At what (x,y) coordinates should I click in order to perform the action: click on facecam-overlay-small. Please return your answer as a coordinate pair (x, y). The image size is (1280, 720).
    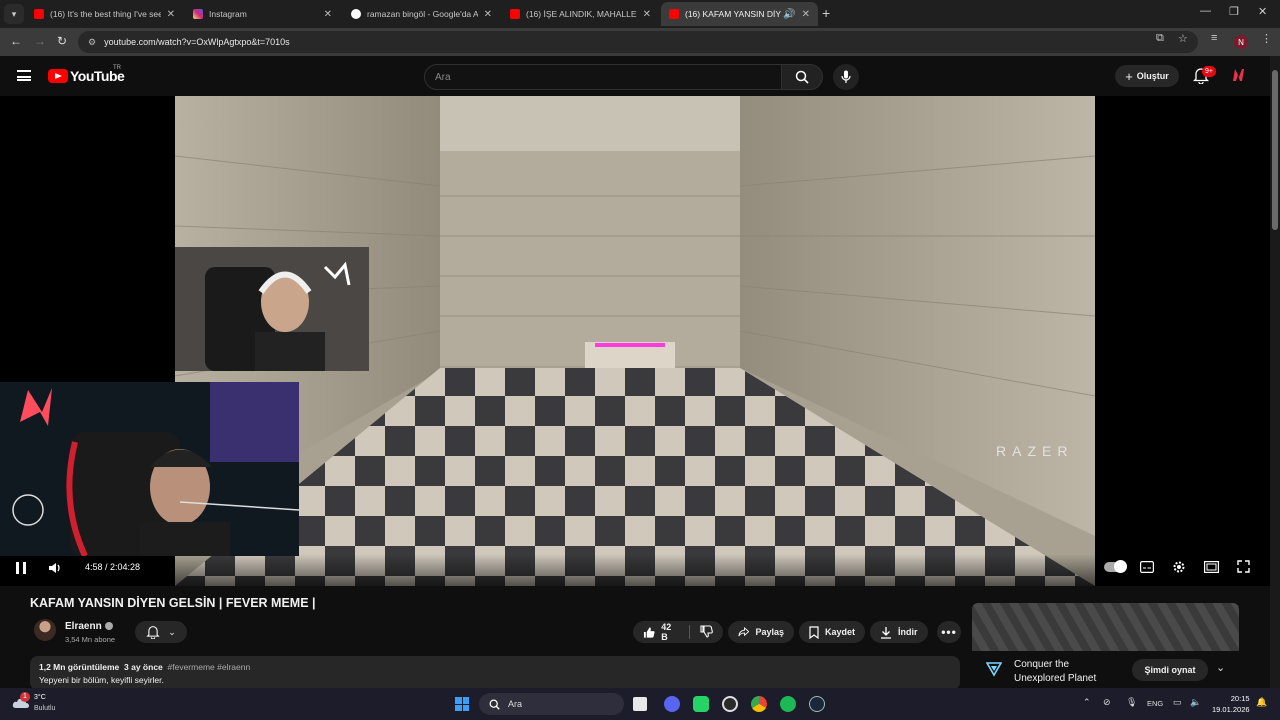
    Looking at the image, I should click on (272, 309).